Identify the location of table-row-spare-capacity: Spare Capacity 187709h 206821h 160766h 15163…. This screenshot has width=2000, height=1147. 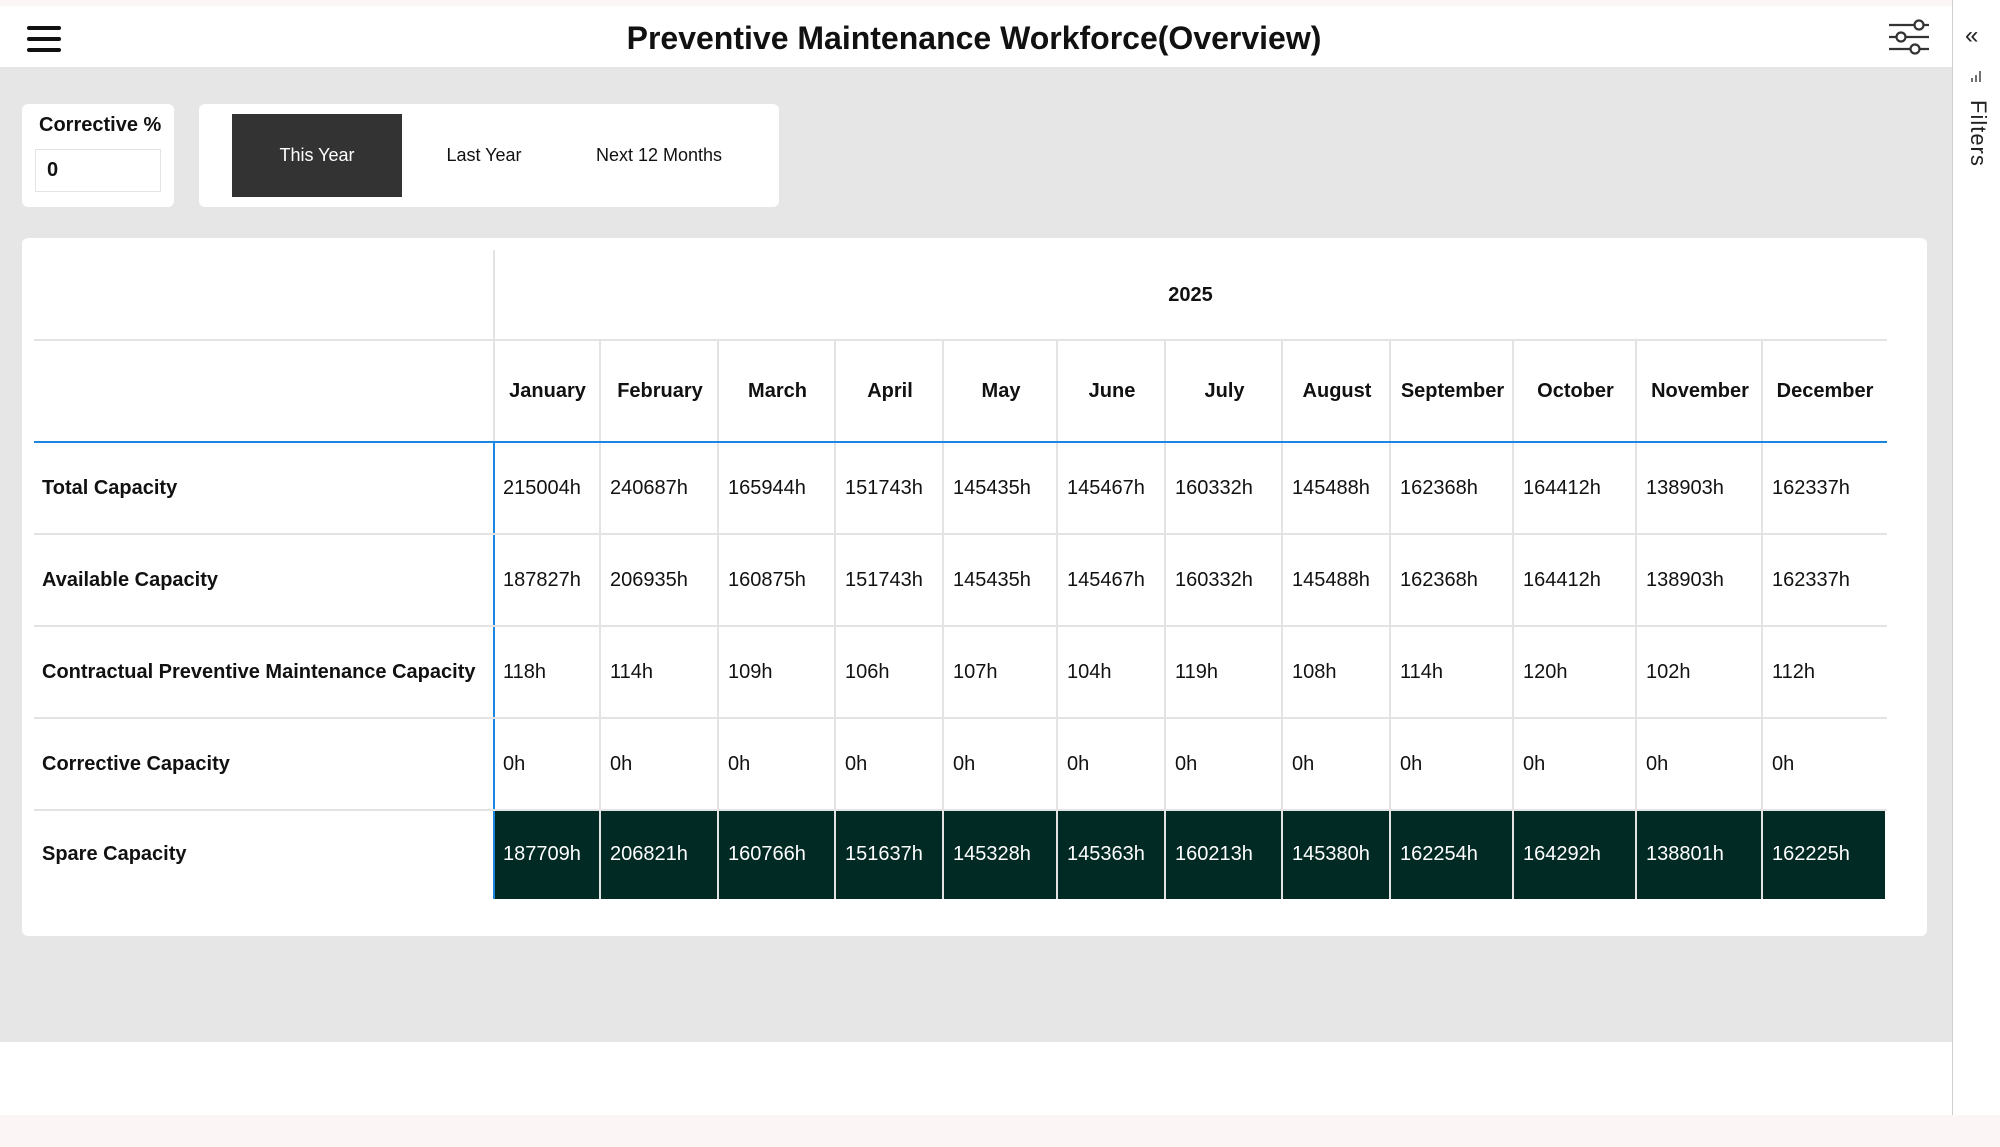
(960, 854).